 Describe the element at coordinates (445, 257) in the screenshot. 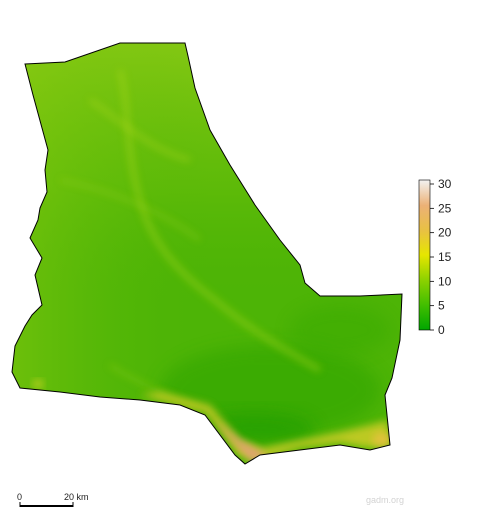

I see `legend-tick-label: 15` at that location.